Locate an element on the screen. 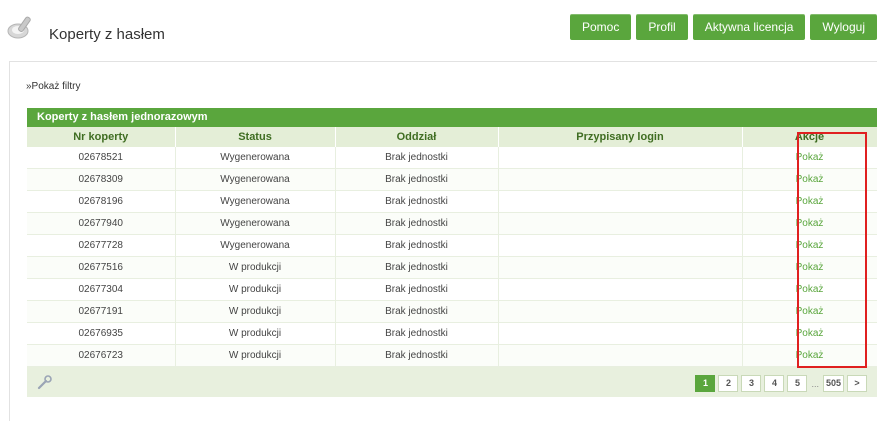  profile-button: Profil is located at coordinates (662, 27).